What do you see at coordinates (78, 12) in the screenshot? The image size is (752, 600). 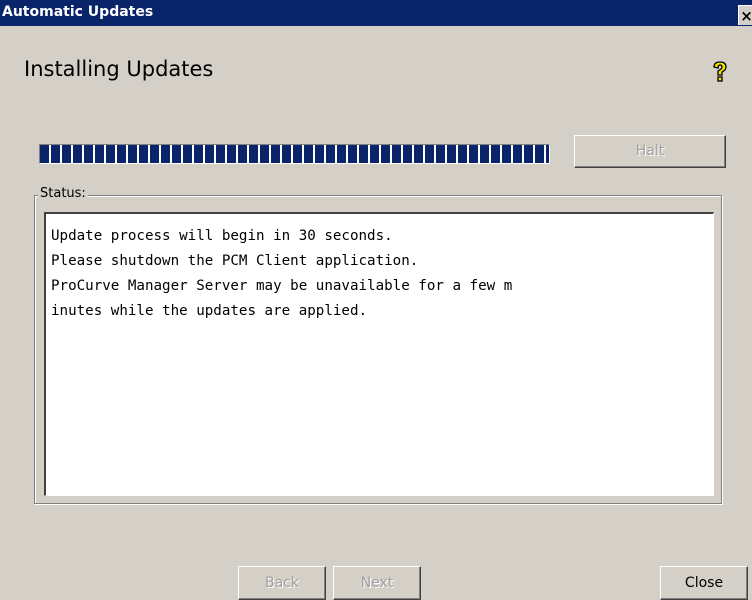 I see `window-title: Automatic Updates` at bounding box center [78, 12].